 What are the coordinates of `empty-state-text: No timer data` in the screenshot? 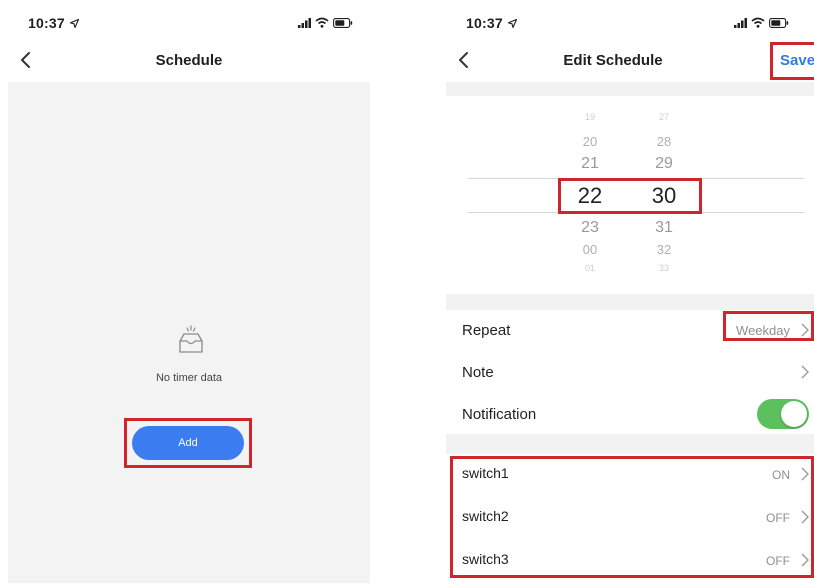 It's located at (189, 378).